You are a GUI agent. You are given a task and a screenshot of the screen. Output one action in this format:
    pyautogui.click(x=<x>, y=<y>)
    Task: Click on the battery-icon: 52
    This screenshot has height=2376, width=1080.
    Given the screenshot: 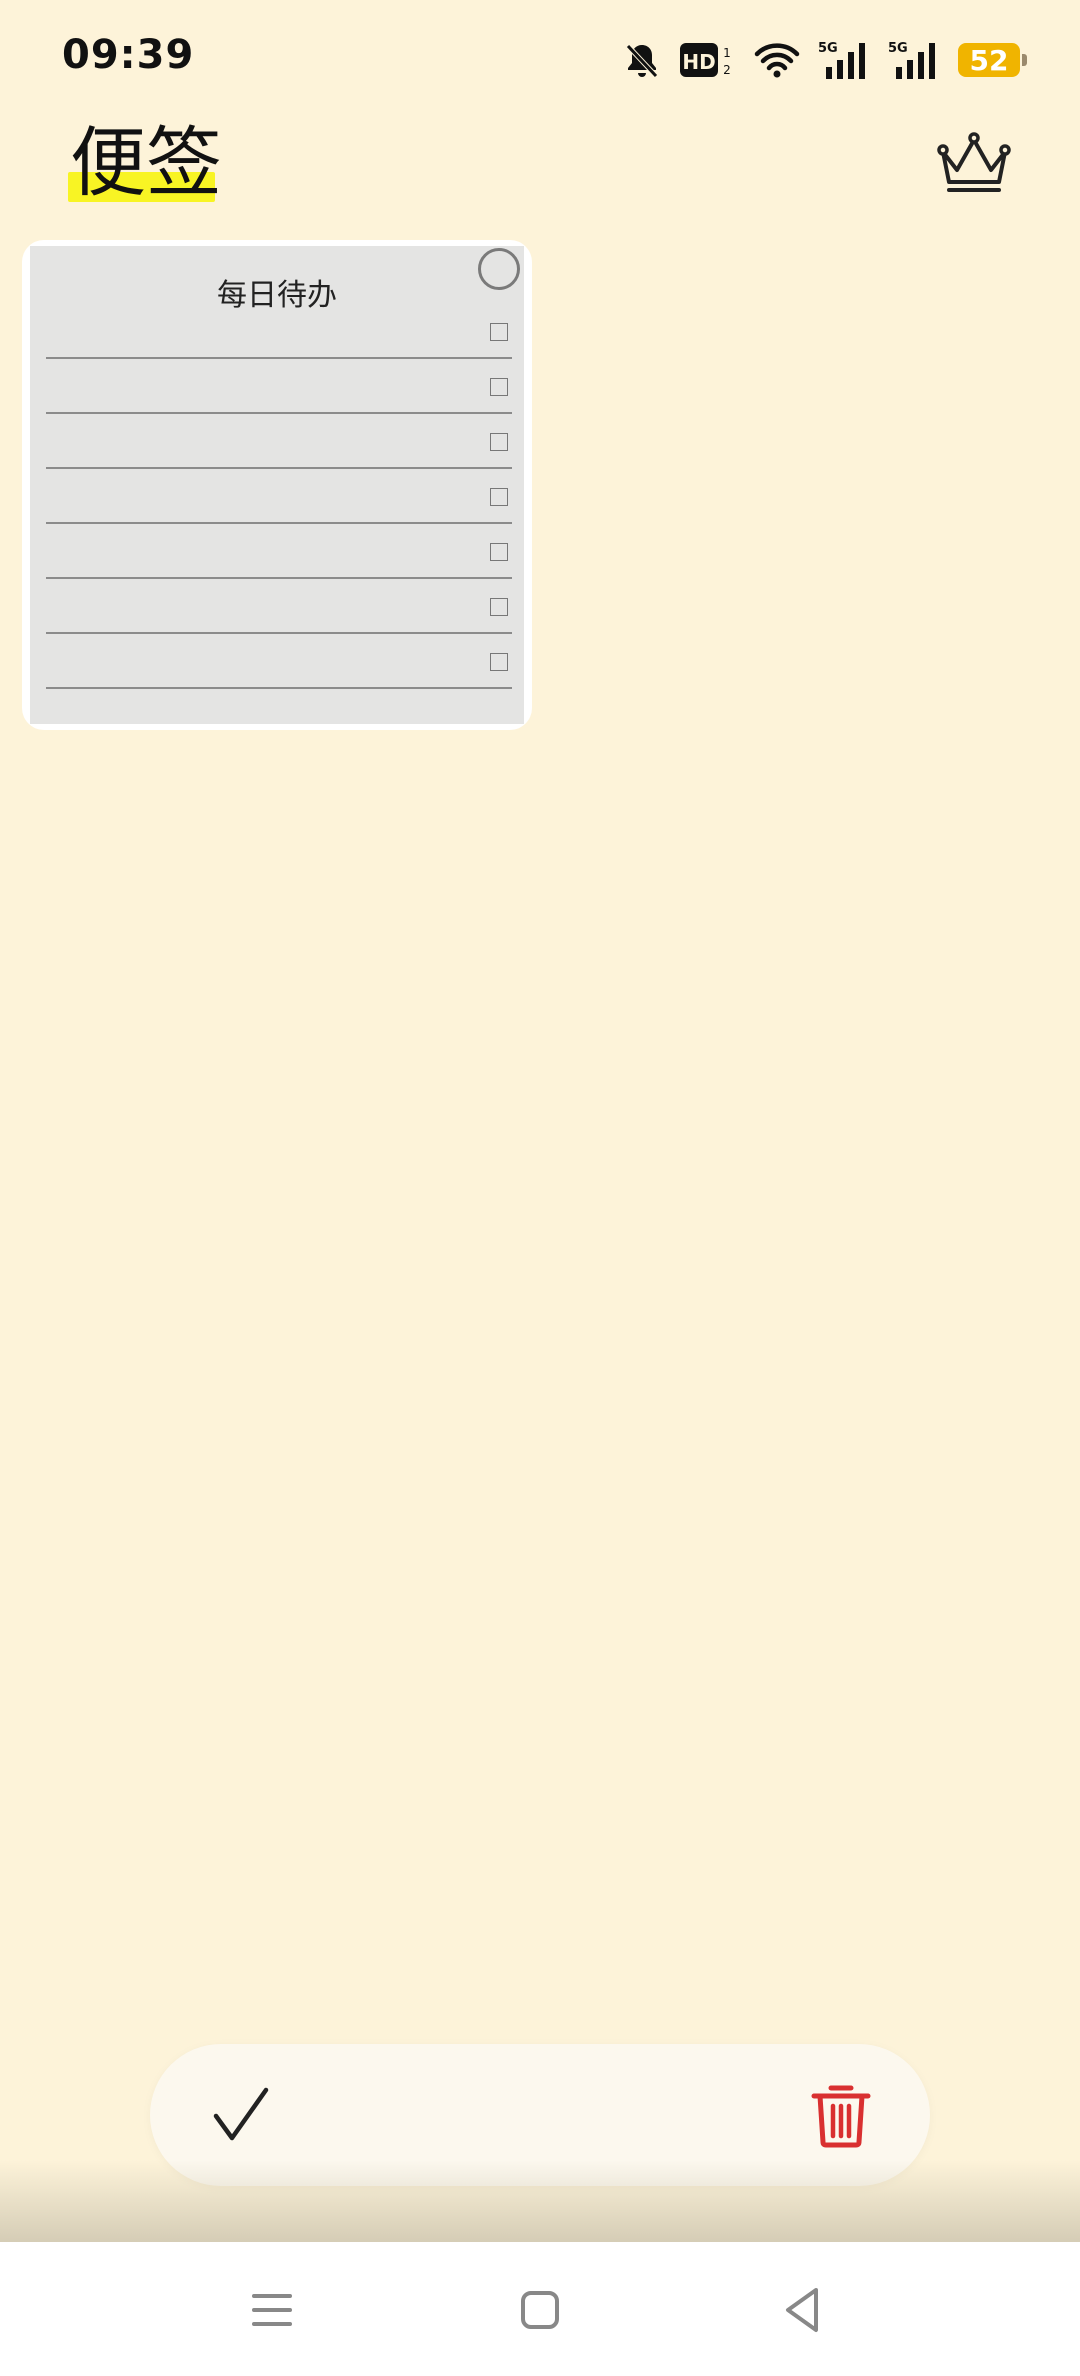 What is the action you would take?
    pyautogui.click(x=992, y=60)
    